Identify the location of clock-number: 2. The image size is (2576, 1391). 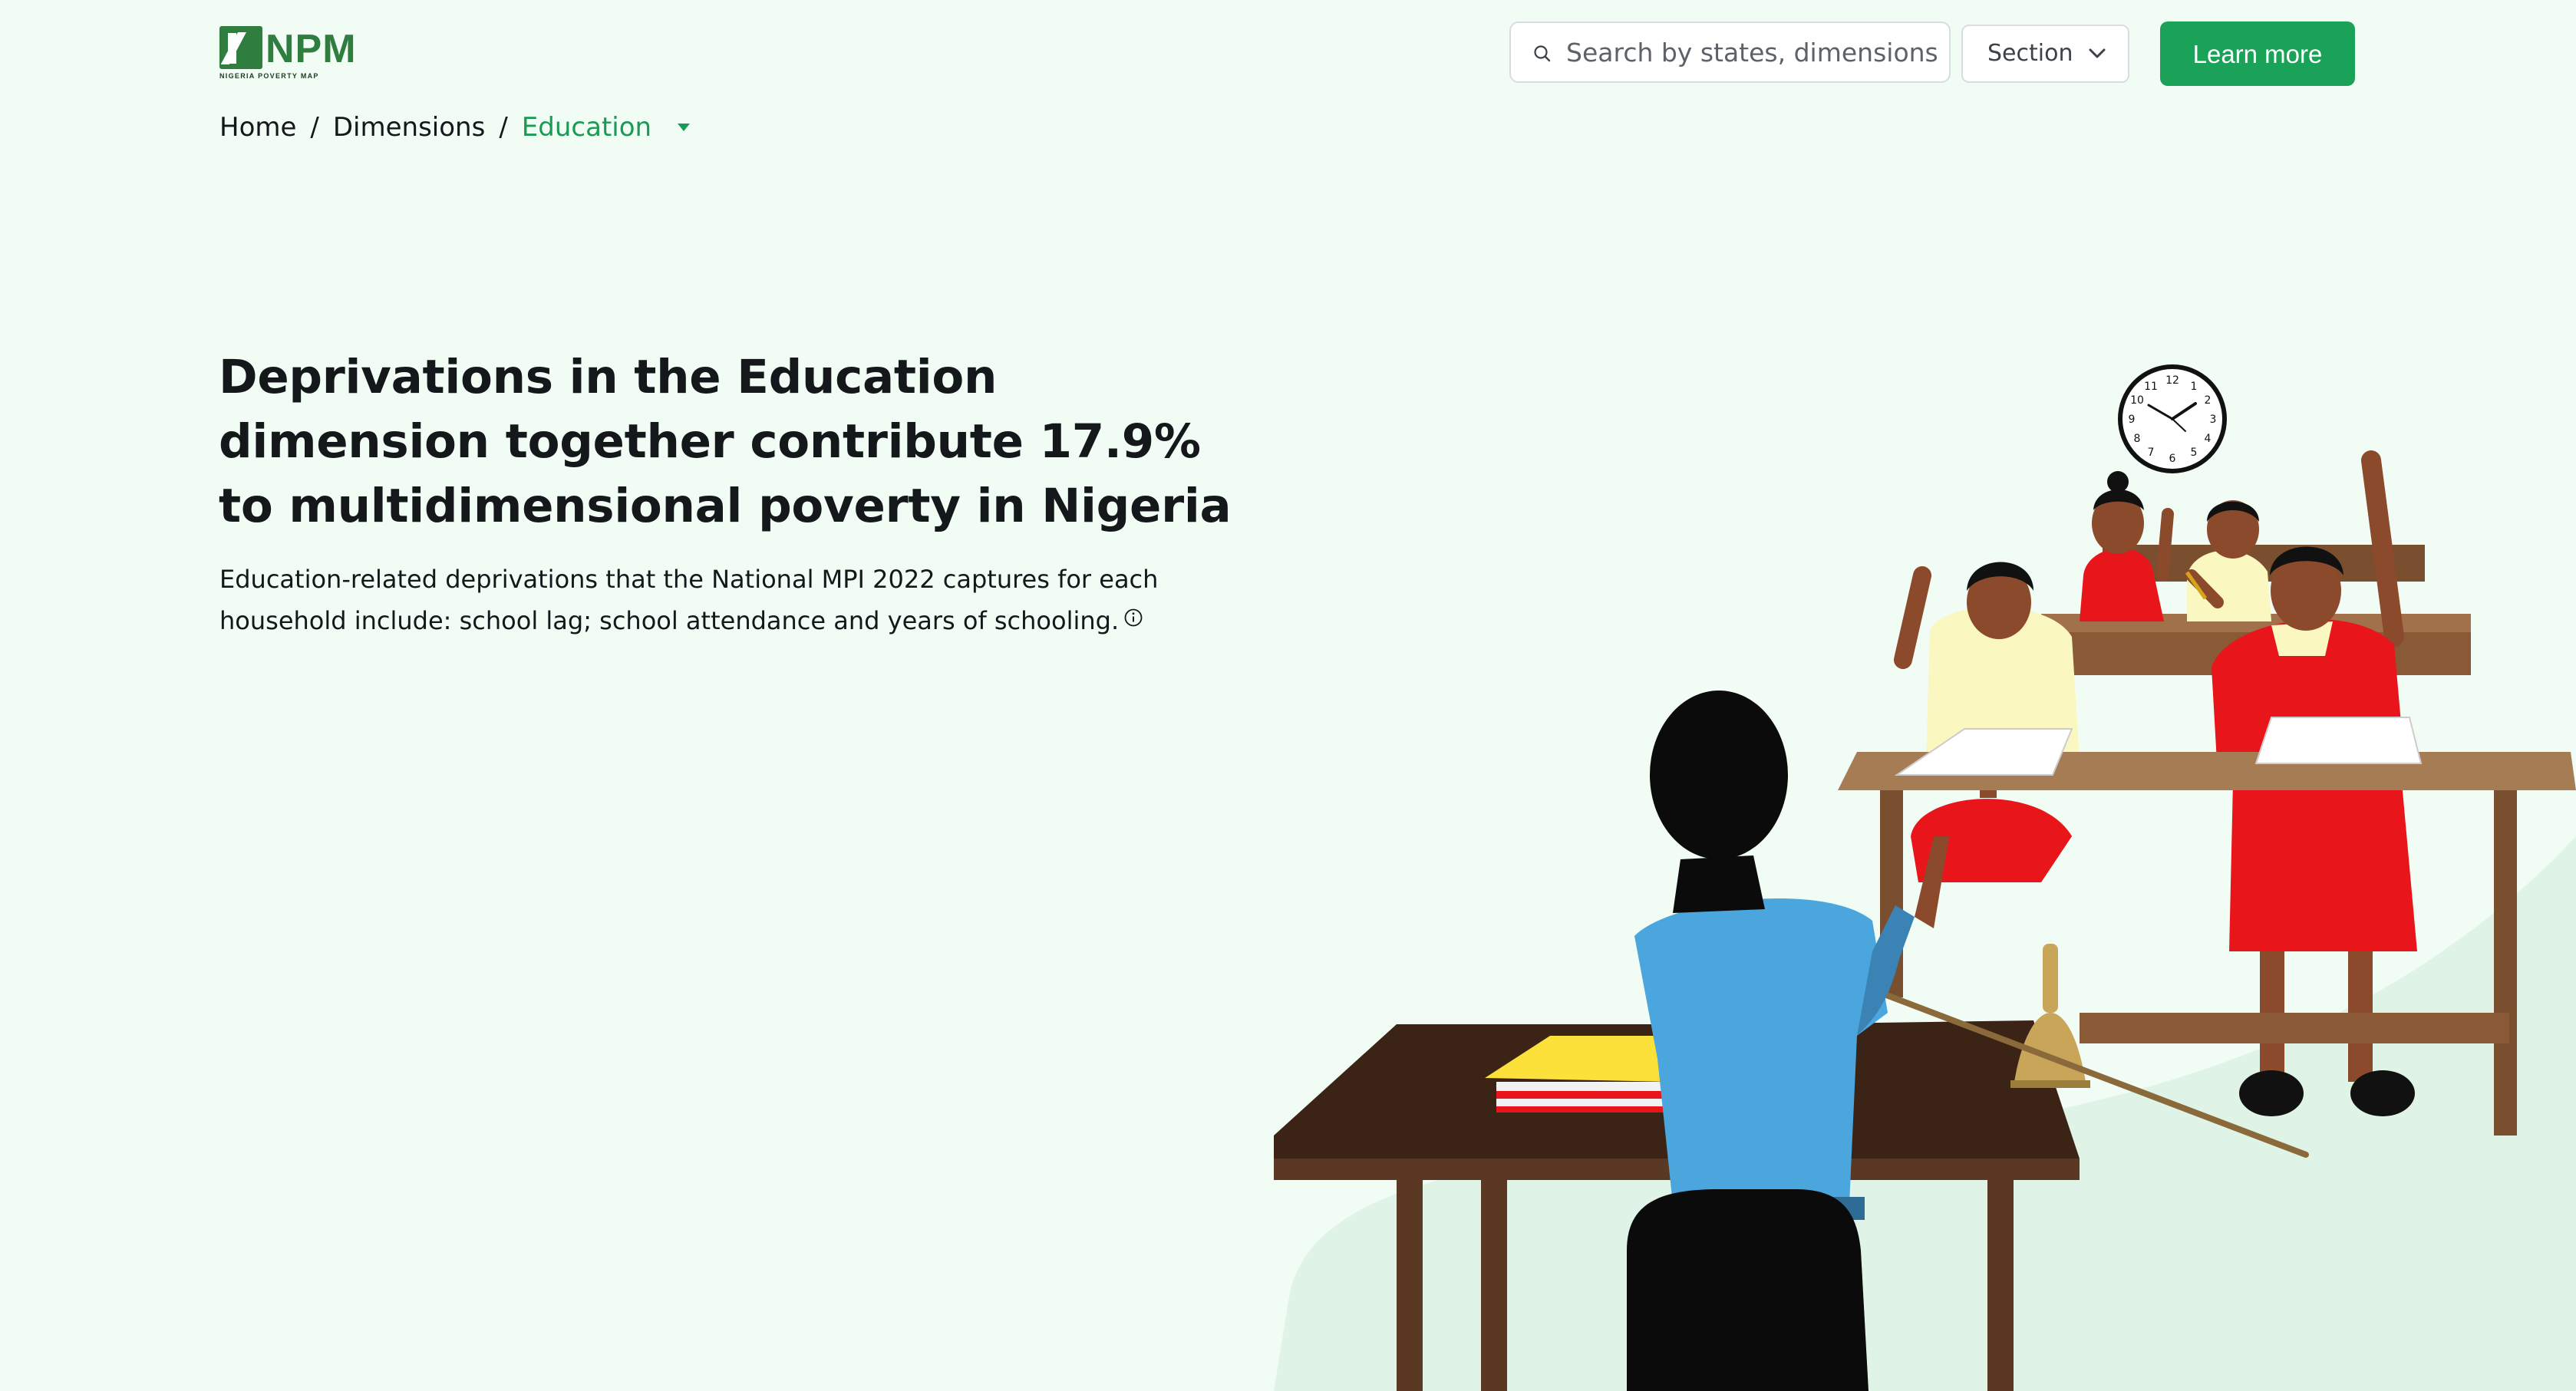
(2208, 400).